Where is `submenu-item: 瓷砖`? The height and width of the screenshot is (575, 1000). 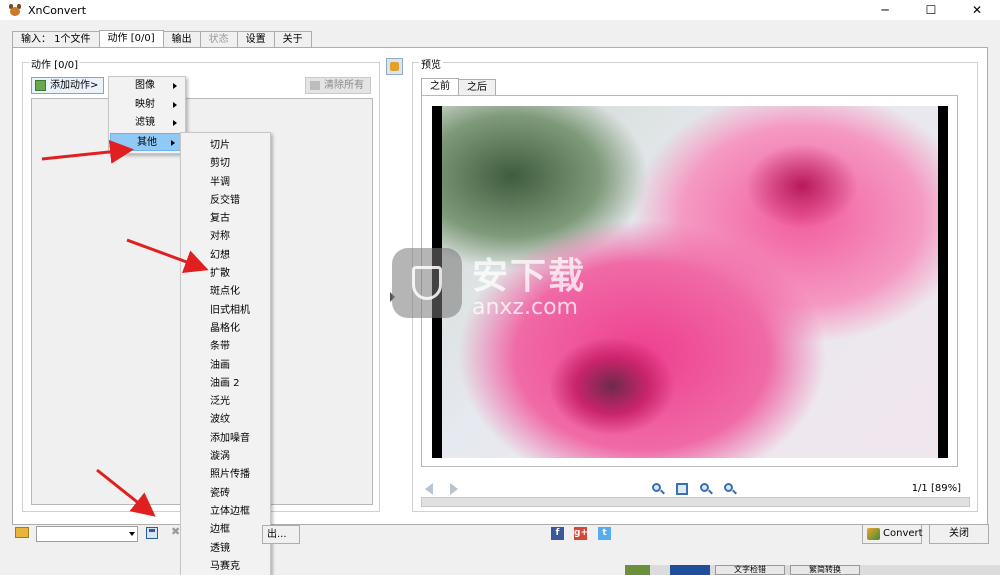 submenu-item: 瓷砖 is located at coordinates (225, 494).